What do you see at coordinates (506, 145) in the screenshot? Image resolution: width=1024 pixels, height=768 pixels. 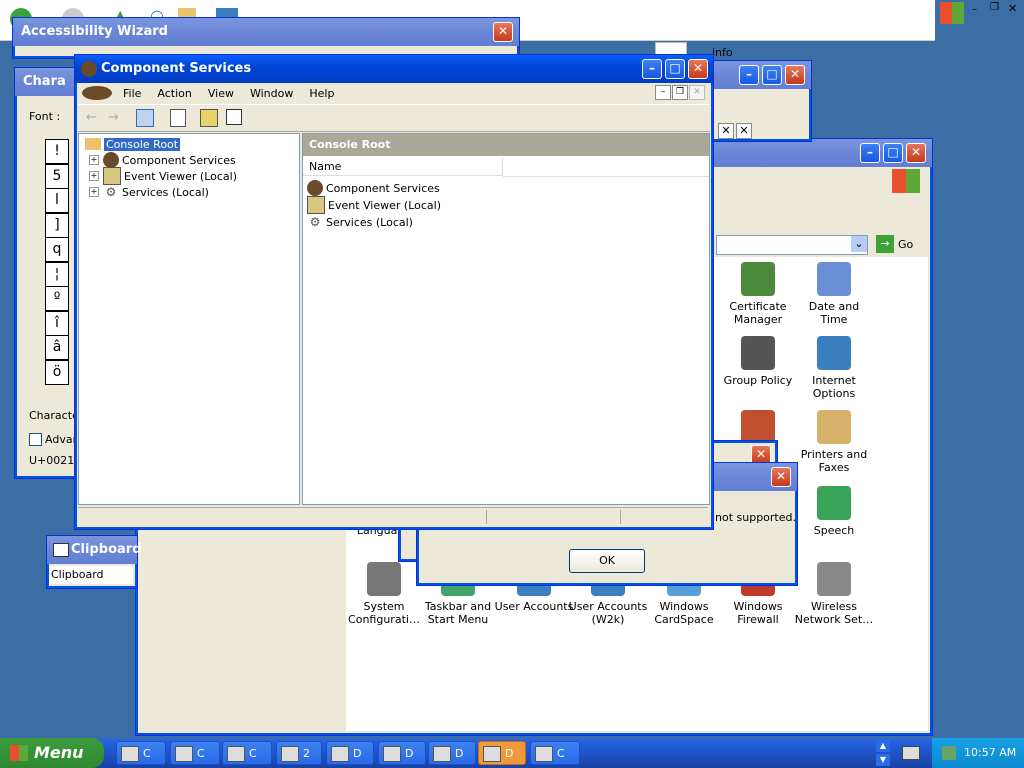 I see `list-pane-header: Console Root` at bounding box center [506, 145].